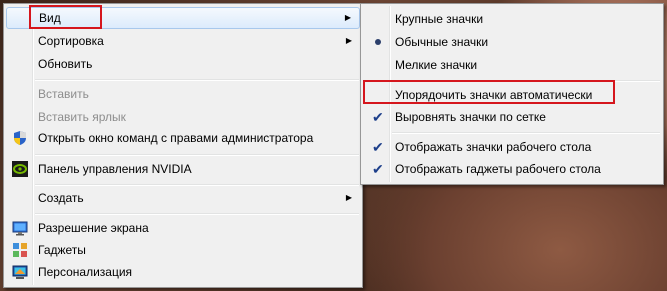 The width and height of the screenshot is (667, 291). What do you see at coordinates (183, 117) in the screenshot?
I see `menu-item-paste-shortcut: Вставить ярлык` at bounding box center [183, 117].